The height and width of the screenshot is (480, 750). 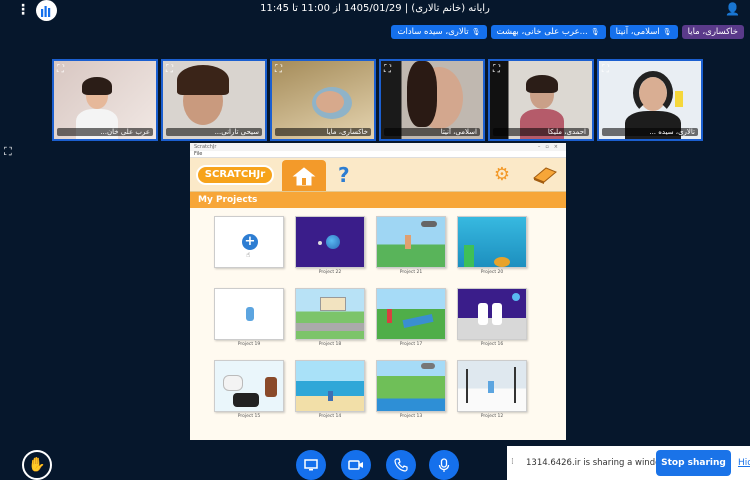 What do you see at coordinates (492, 416) in the screenshot?
I see `project-label: Project 12` at bounding box center [492, 416].